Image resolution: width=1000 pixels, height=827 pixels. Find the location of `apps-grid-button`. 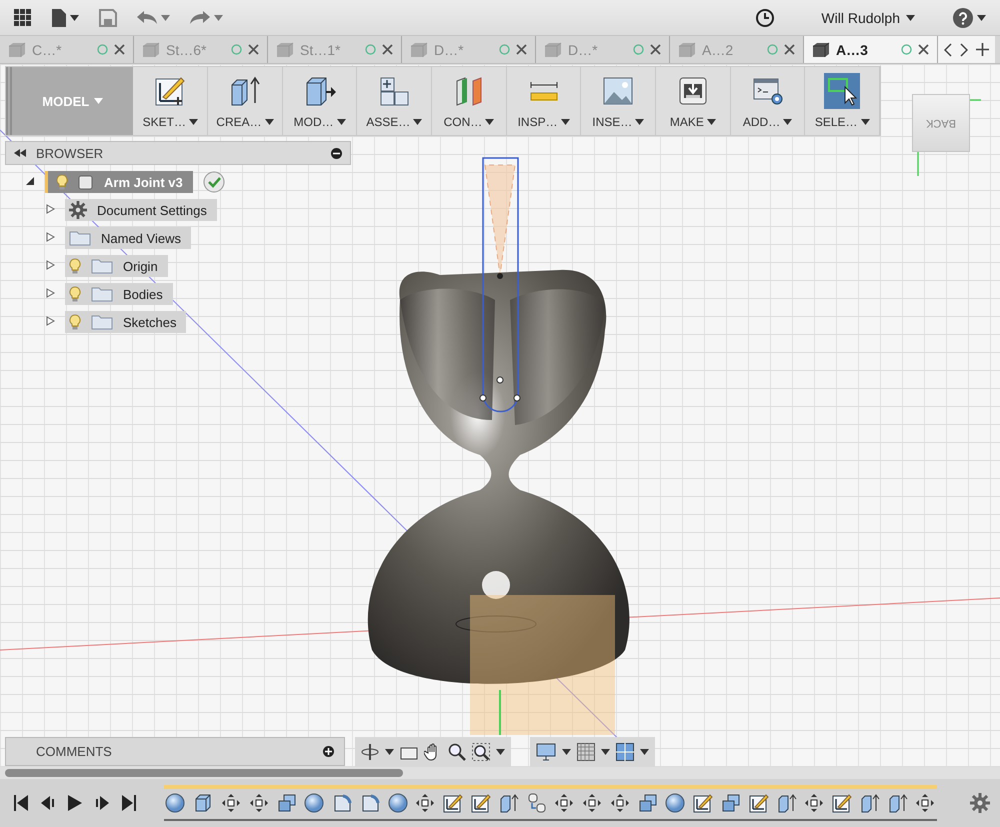

apps-grid-button is located at coordinates (23, 17).